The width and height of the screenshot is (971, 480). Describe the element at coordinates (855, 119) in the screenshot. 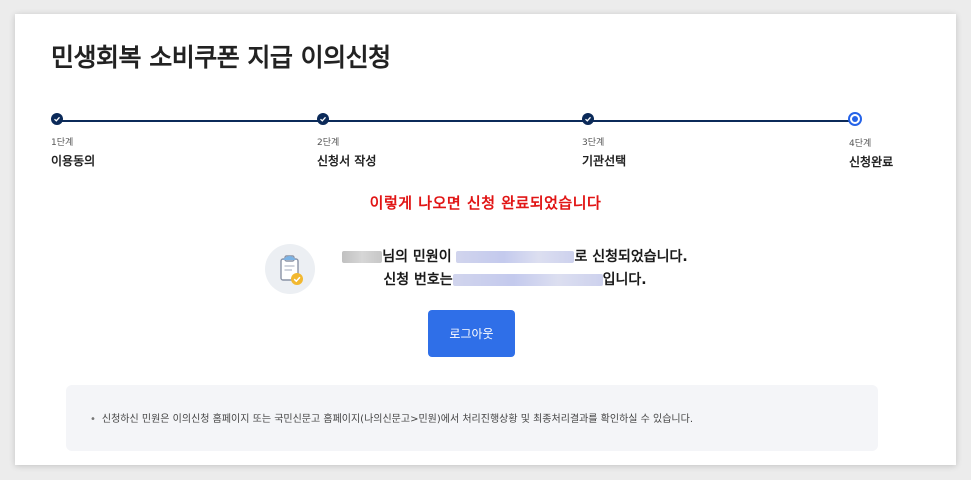

I see `step-current-dot-icon` at that location.